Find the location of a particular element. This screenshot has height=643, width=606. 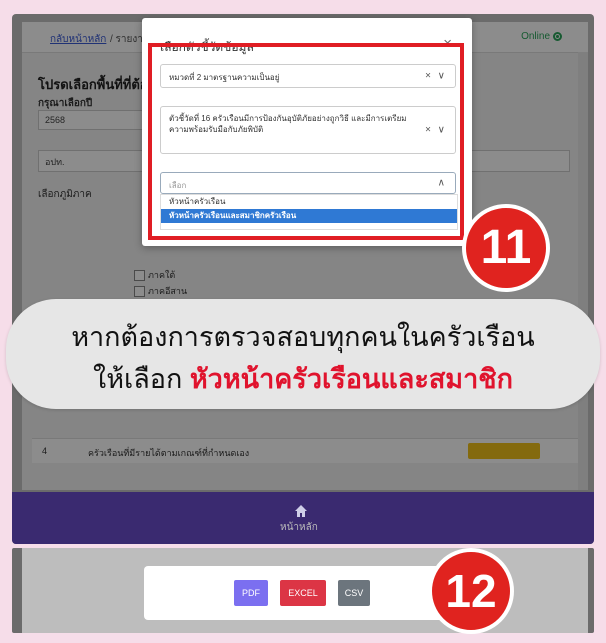

callout-line-1: หากต้องการตรวจสอบทุกคนในครัวเรือน is located at coordinates (303, 337).